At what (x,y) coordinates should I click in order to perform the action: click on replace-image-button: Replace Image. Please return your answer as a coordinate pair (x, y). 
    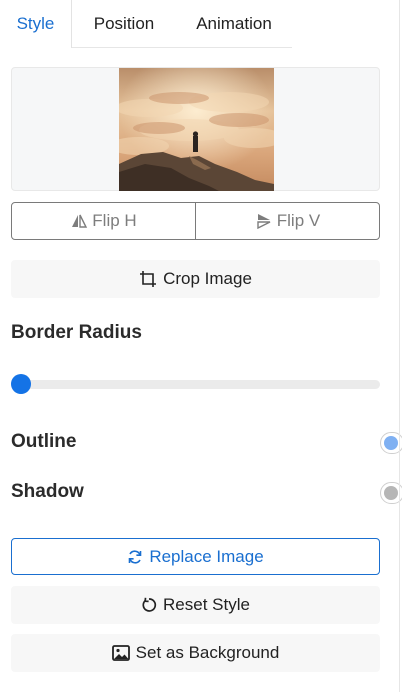
    Looking at the image, I should click on (195, 556).